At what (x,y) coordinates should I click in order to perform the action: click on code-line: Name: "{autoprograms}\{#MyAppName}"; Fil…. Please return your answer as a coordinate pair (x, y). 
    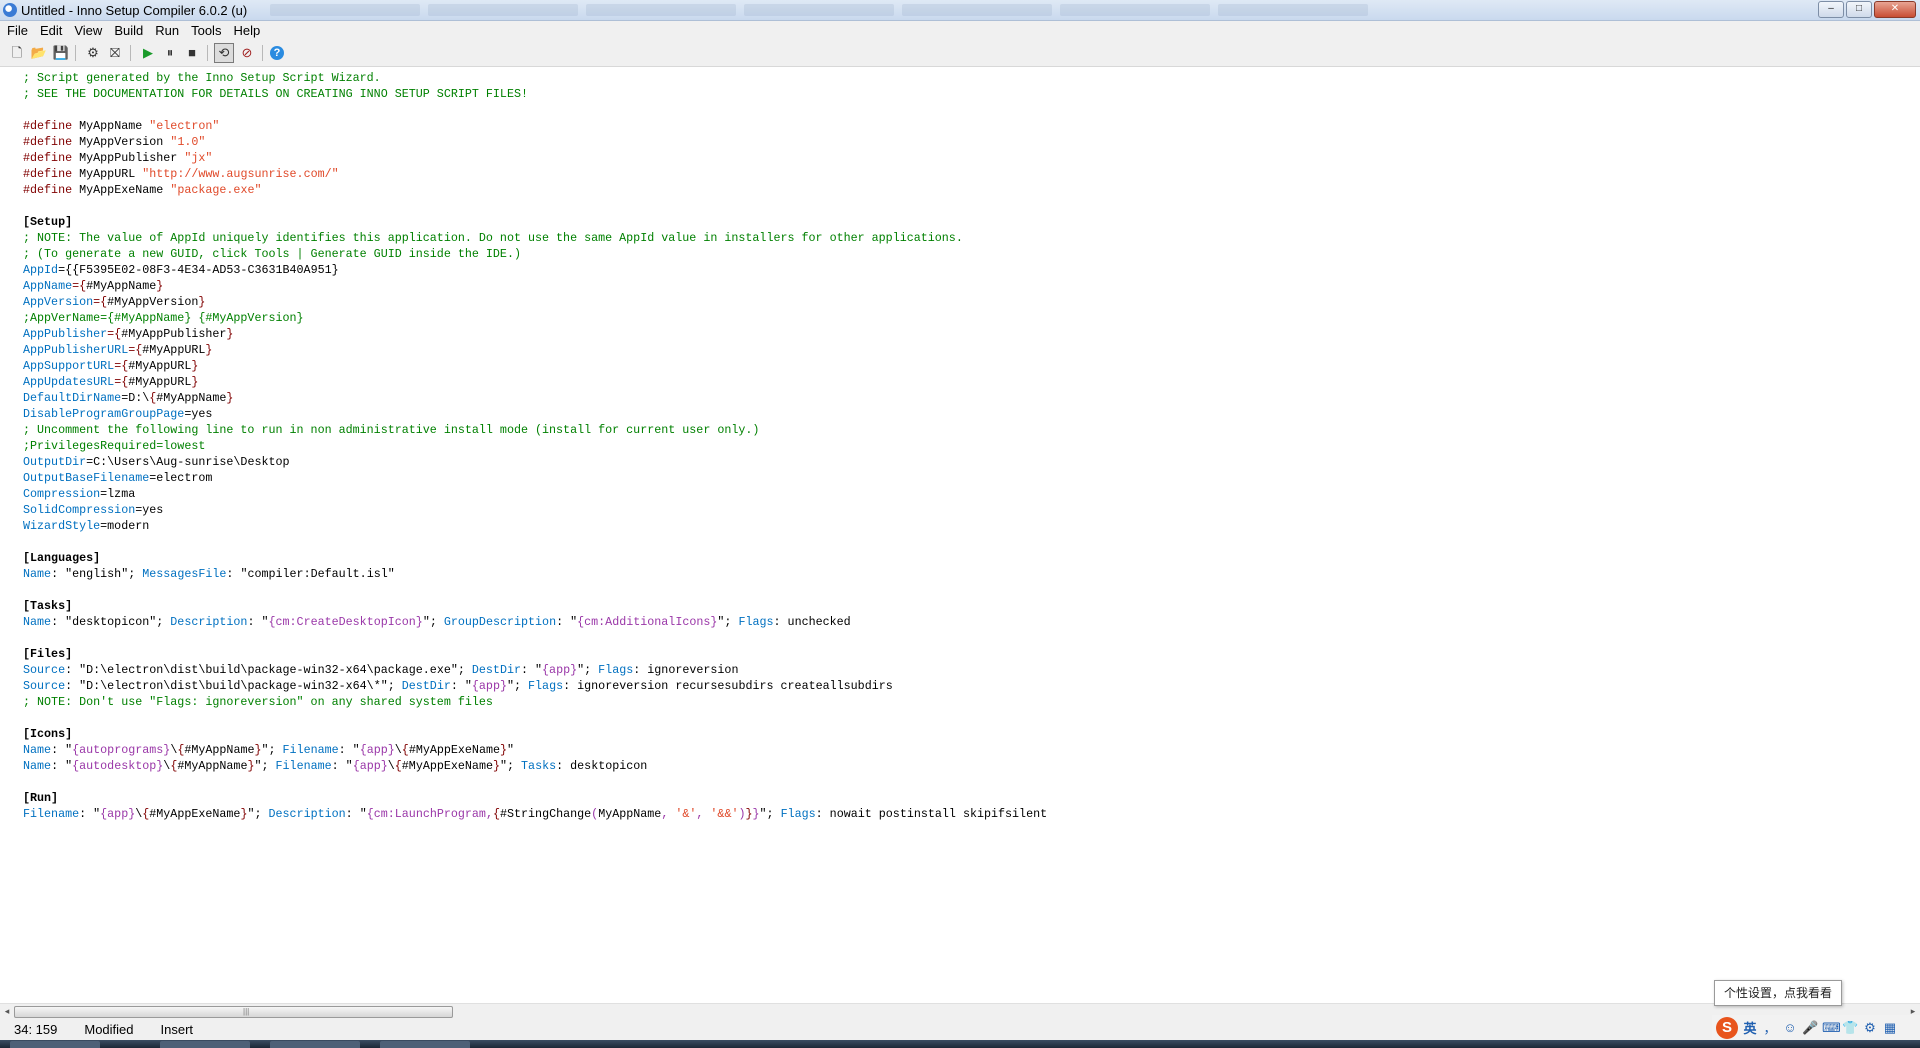
    Looking at the image, I should click on (535, 750).